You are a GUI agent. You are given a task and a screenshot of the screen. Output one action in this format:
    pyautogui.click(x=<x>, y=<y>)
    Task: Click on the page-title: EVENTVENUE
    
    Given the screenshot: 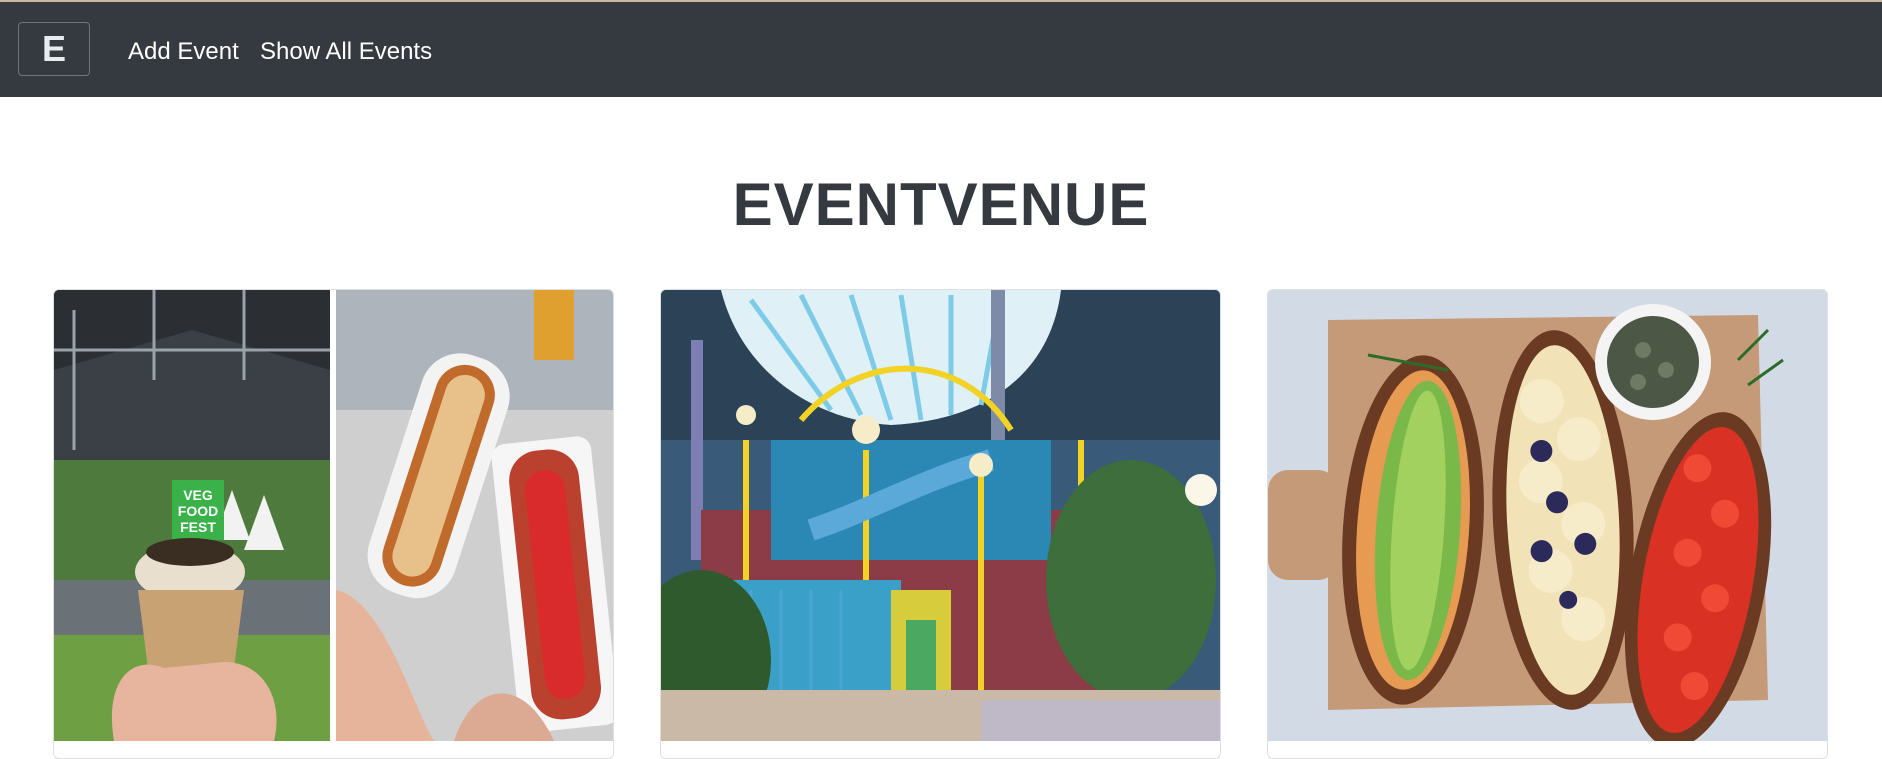 What is the action you would take?
    pyautogui.click(x=941, y=204)
    